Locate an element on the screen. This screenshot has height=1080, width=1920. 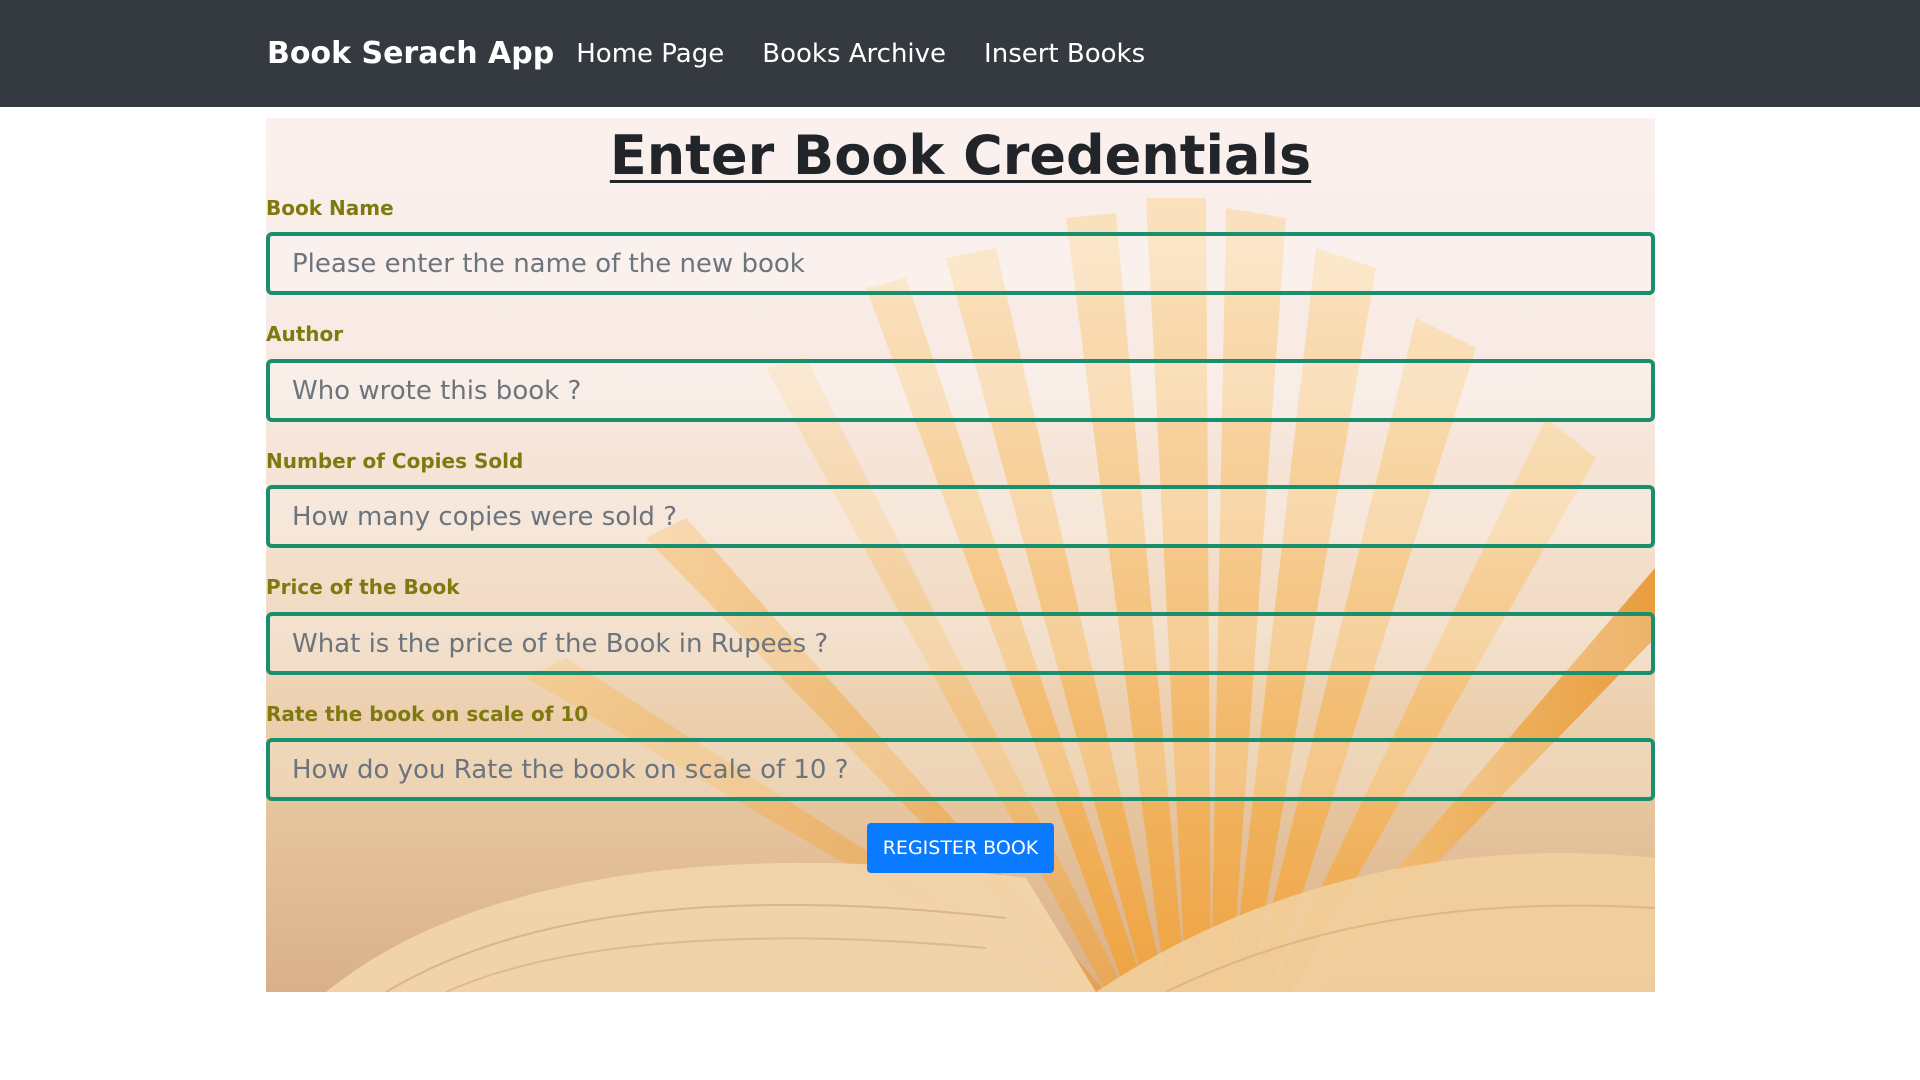
book-name-label: Book Name is located at coordinates (330, 208).